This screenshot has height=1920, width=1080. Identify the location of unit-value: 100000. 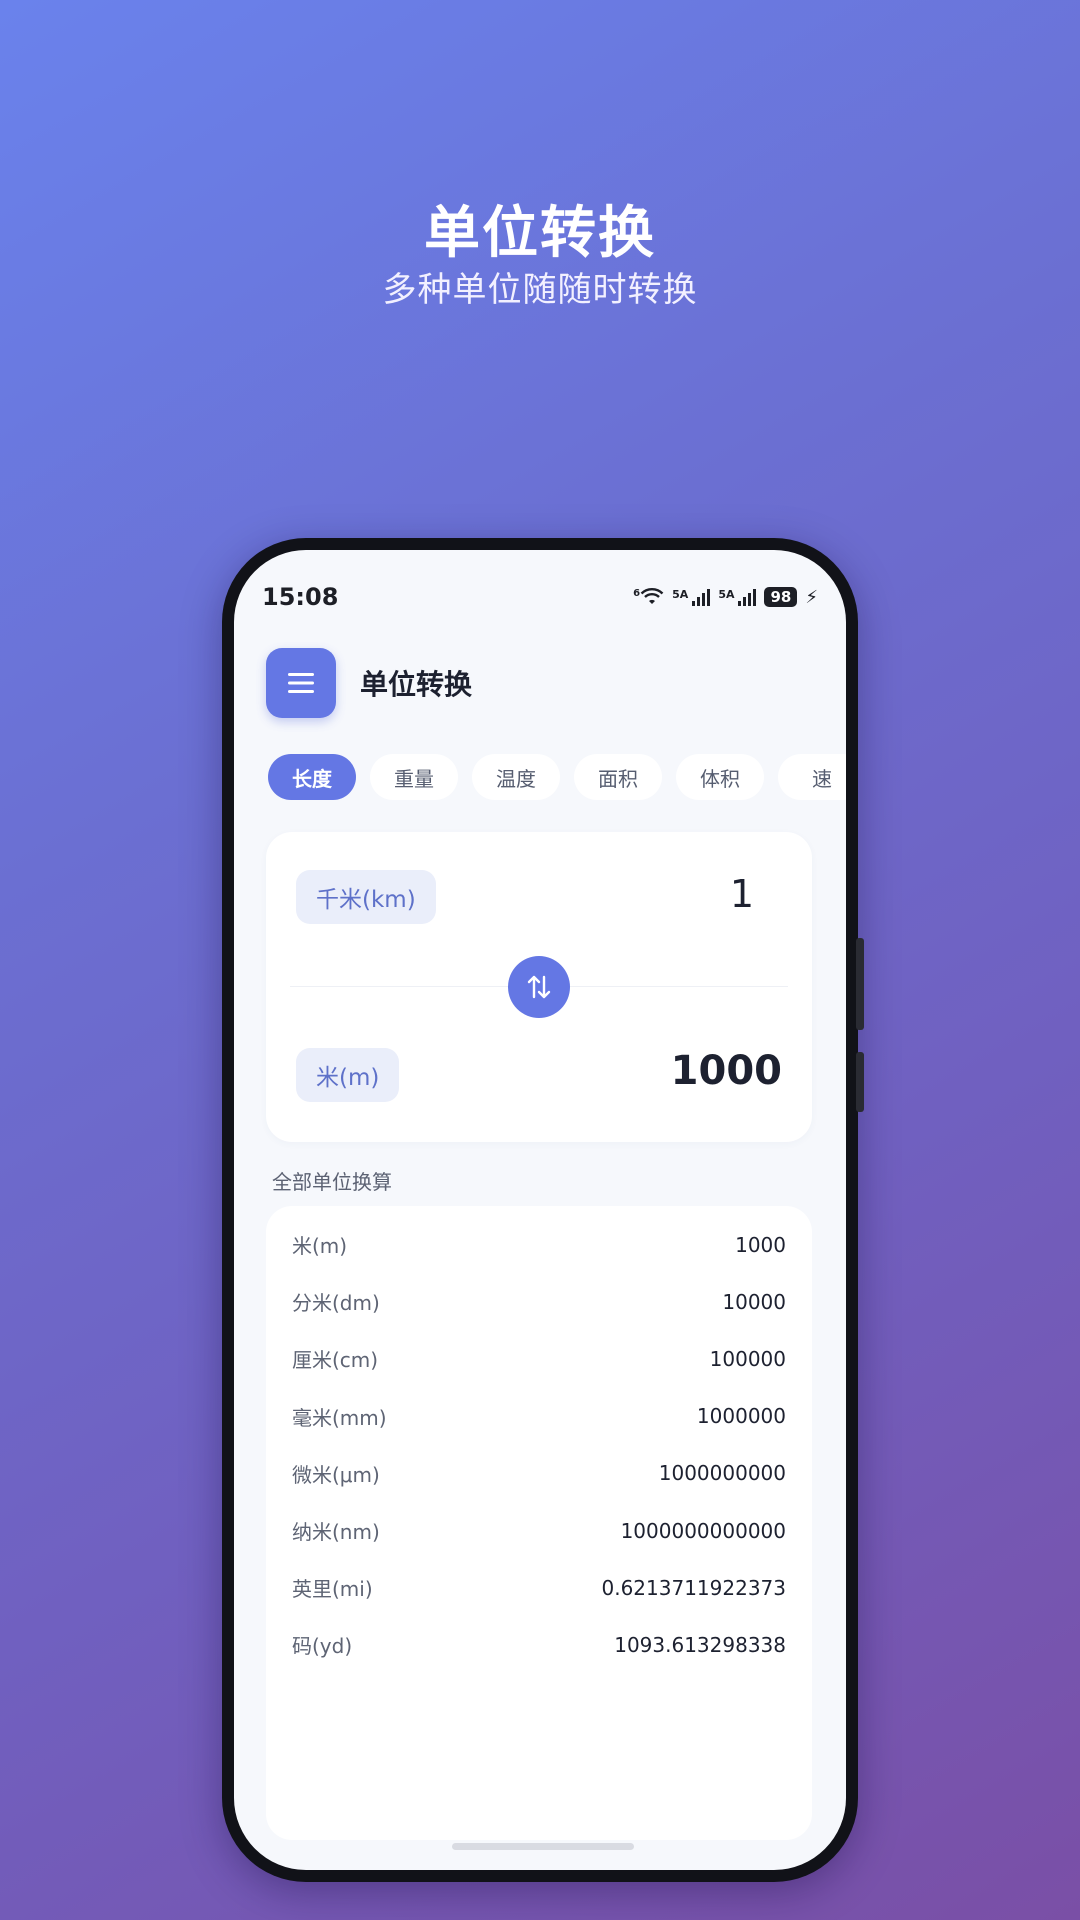
(747, 1358).